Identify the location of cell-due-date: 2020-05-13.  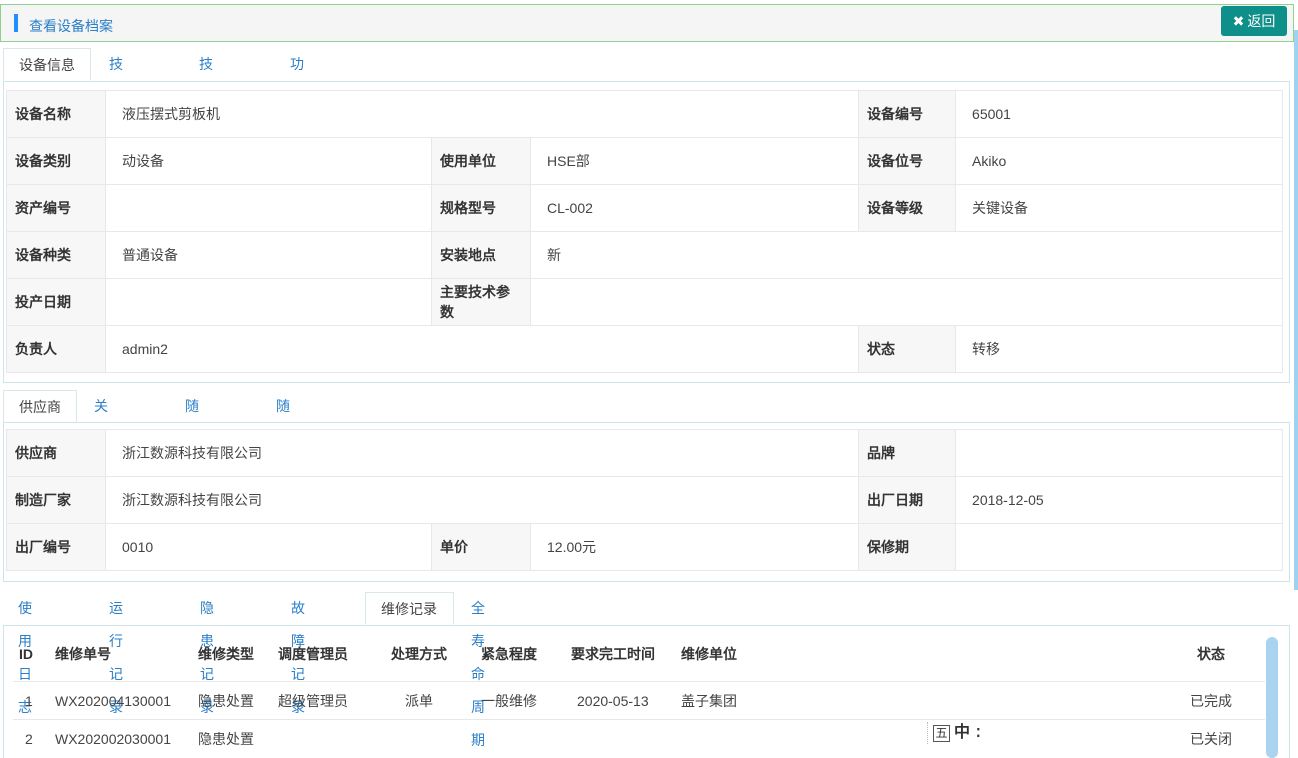
(620, 700).